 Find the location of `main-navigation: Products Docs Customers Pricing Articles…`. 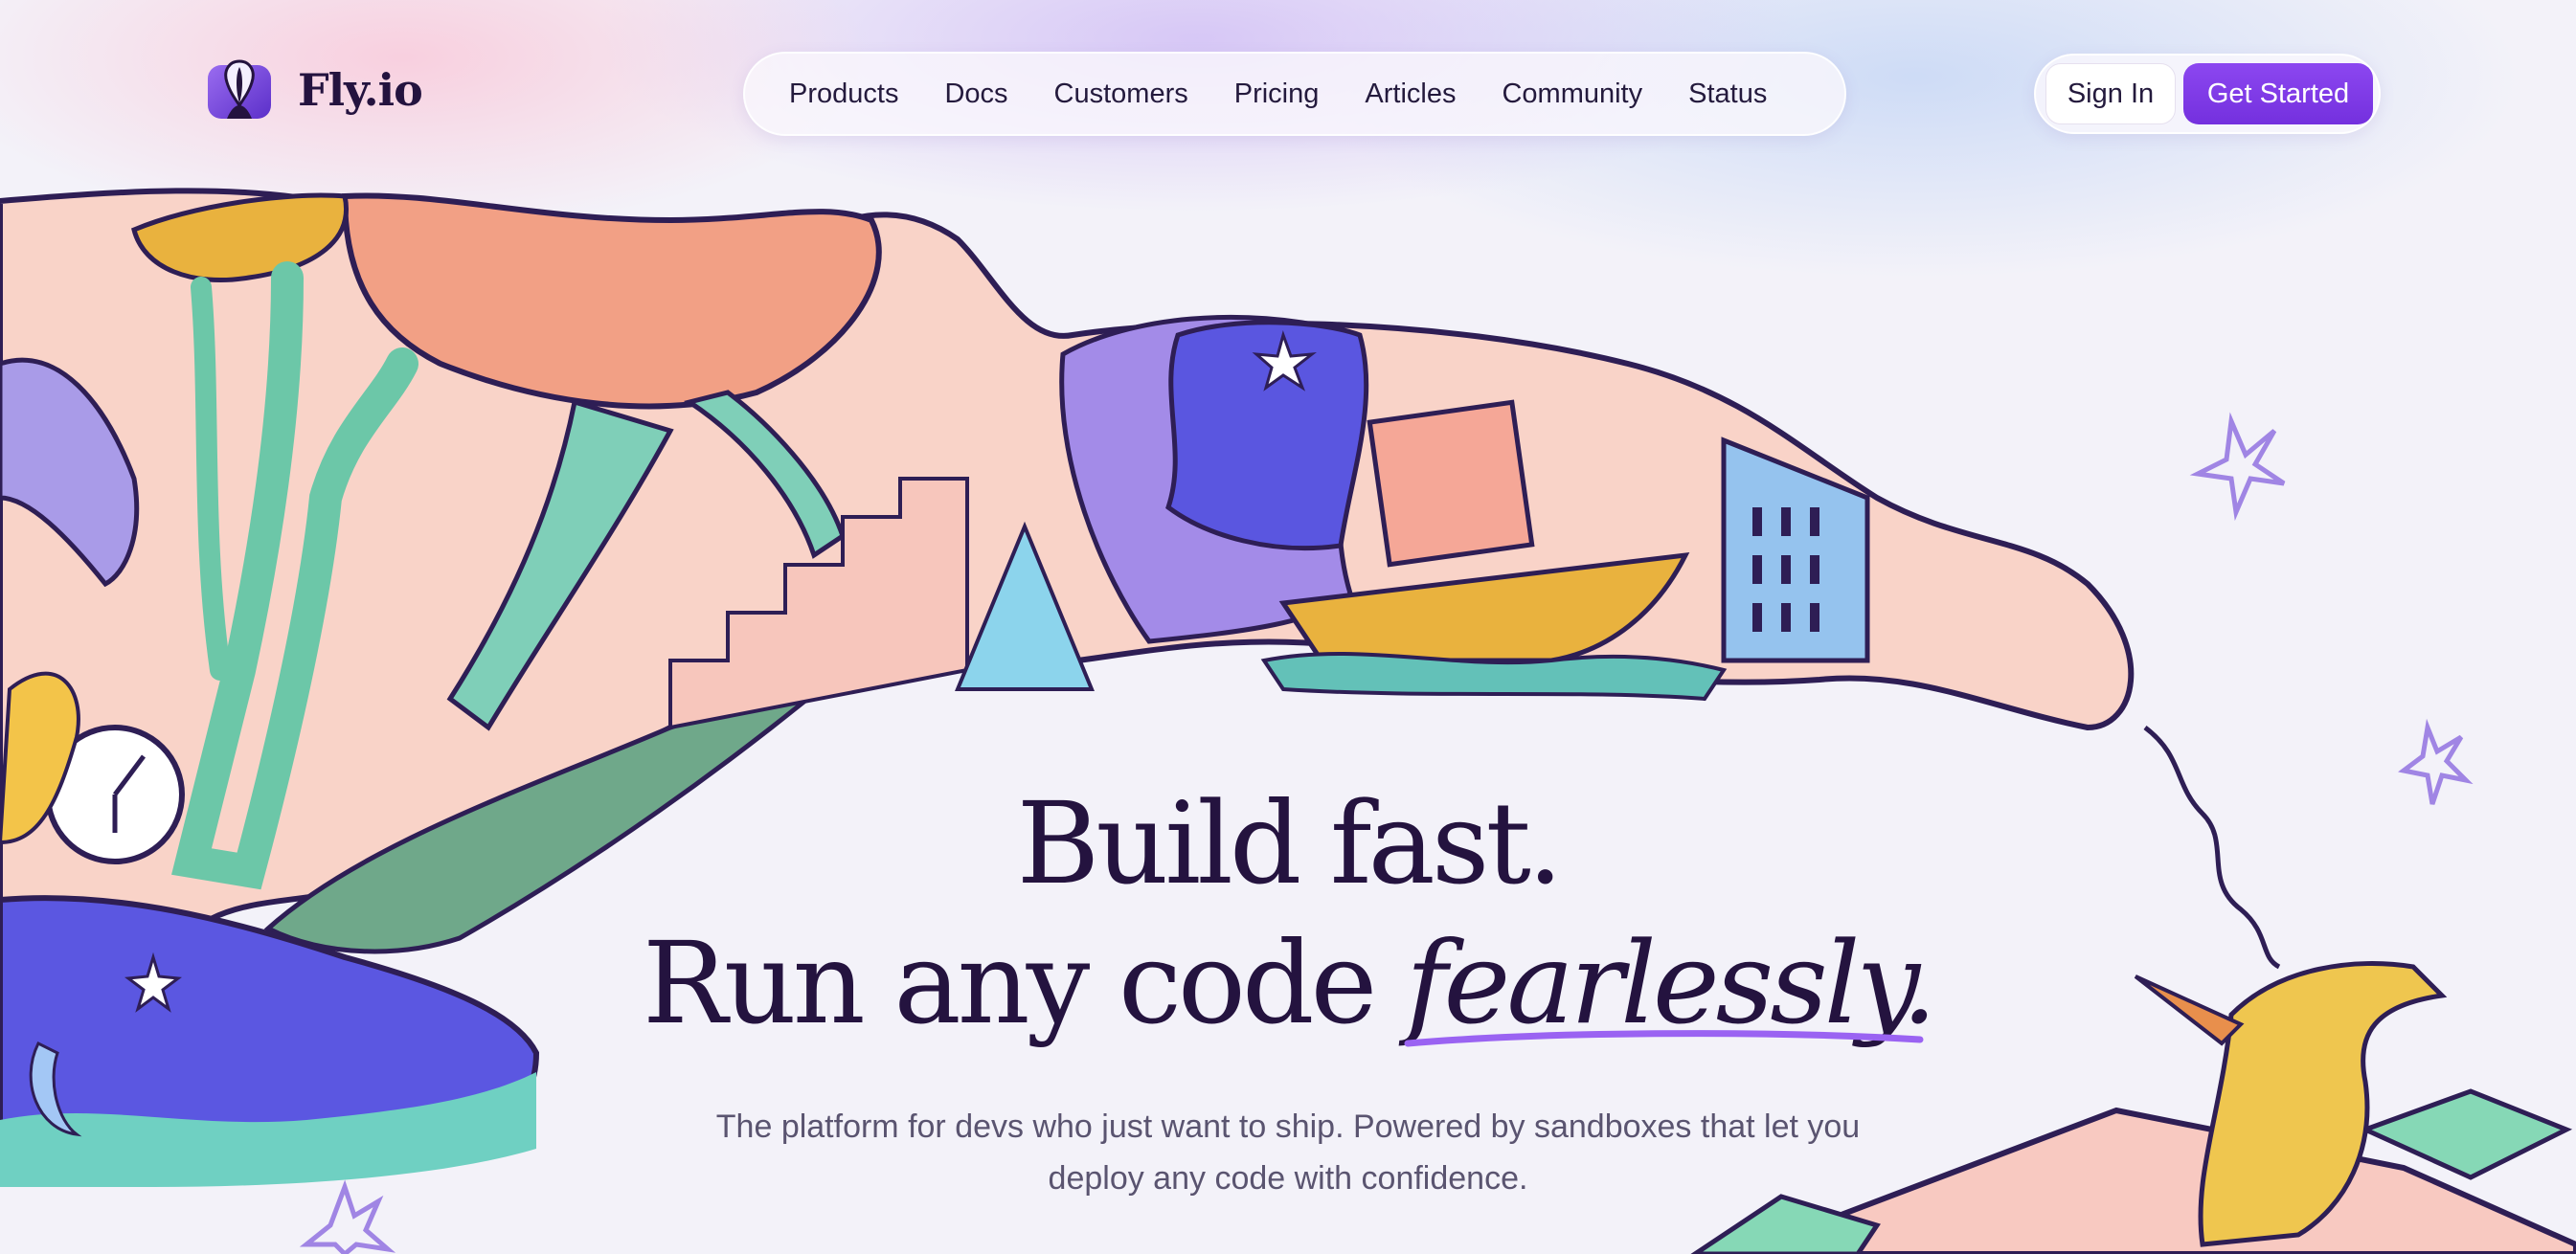

main-navigation: Products Docs Customers Pricing Articles… is located at coordinates (1294, 94).